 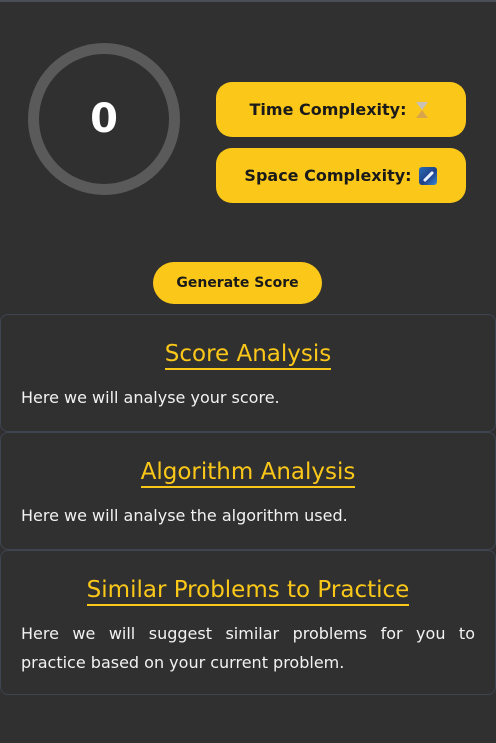 I want to click on space-complexity-badge: Space Complexity:, so click(x=341, y=175).